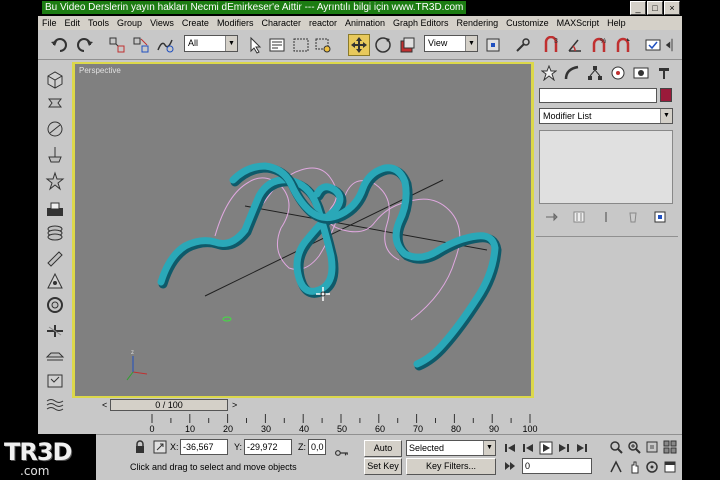 Image resolution: width=720 pixels, height=480 pixels. What do you see at coordinates (652, 467) in the screenshot?
I see `arc-rotate-icon` at bounding box center [652, 467].